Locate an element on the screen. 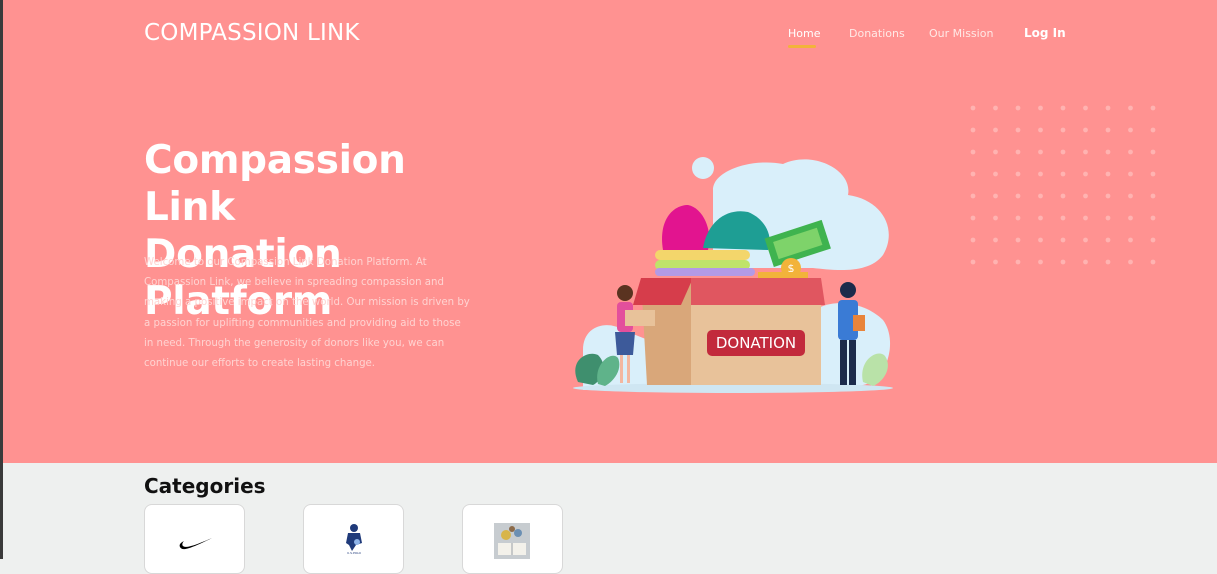  book-image-icon is located at coordinates (512, 541).